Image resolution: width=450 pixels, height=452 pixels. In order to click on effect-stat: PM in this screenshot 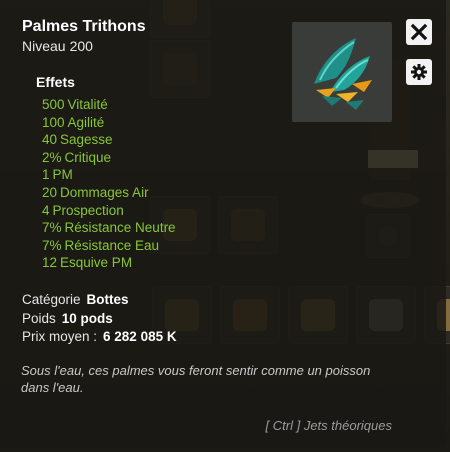, I will do `click(62, 175)`.